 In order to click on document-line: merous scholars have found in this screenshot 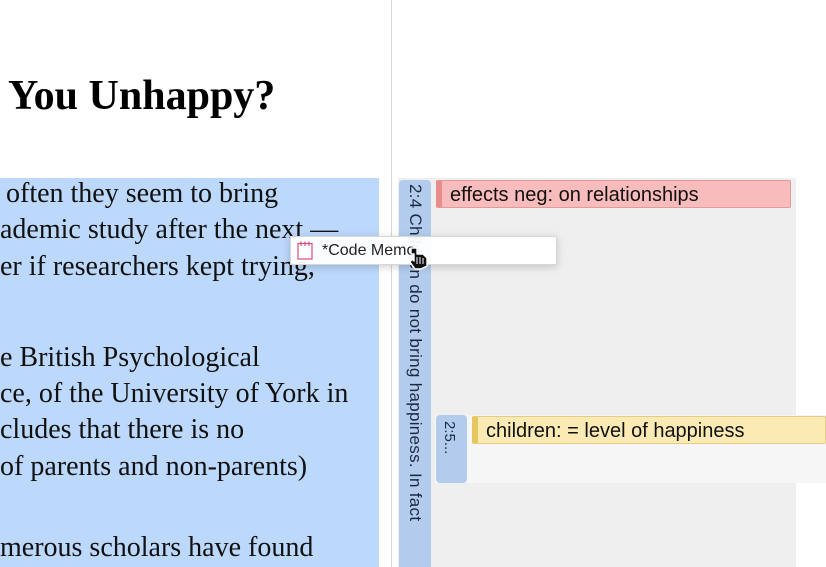, I will do `click(157, 547)`.